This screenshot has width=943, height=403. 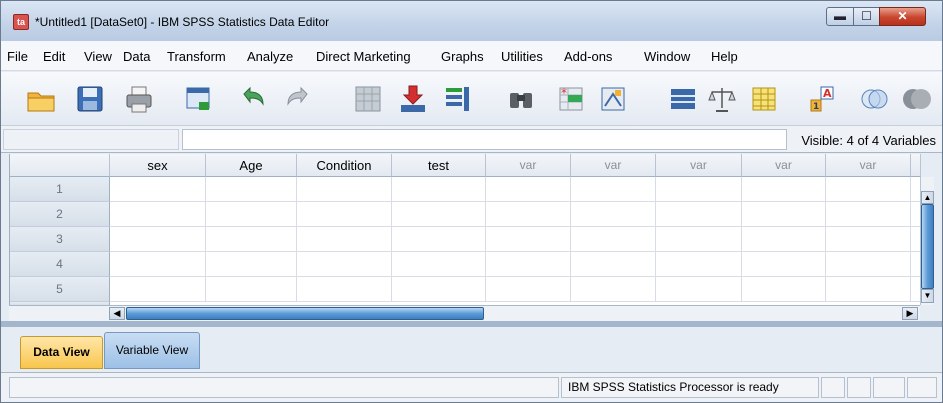 I want to click on recall-dialog-icon, so click(x=199, y=99).